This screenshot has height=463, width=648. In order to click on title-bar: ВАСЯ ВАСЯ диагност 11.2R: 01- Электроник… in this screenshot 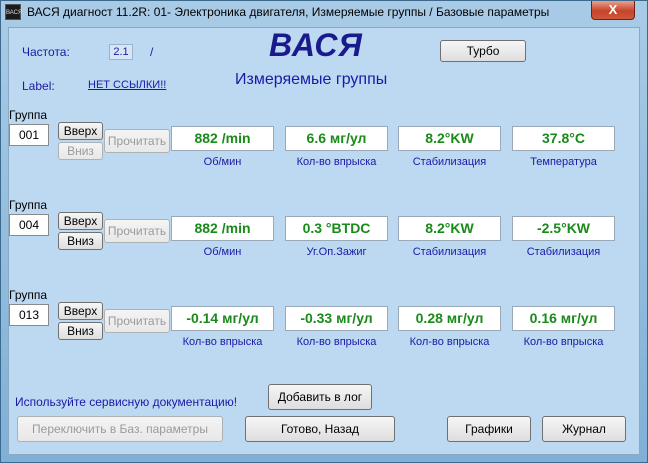, I will do `click(324, 12)`.